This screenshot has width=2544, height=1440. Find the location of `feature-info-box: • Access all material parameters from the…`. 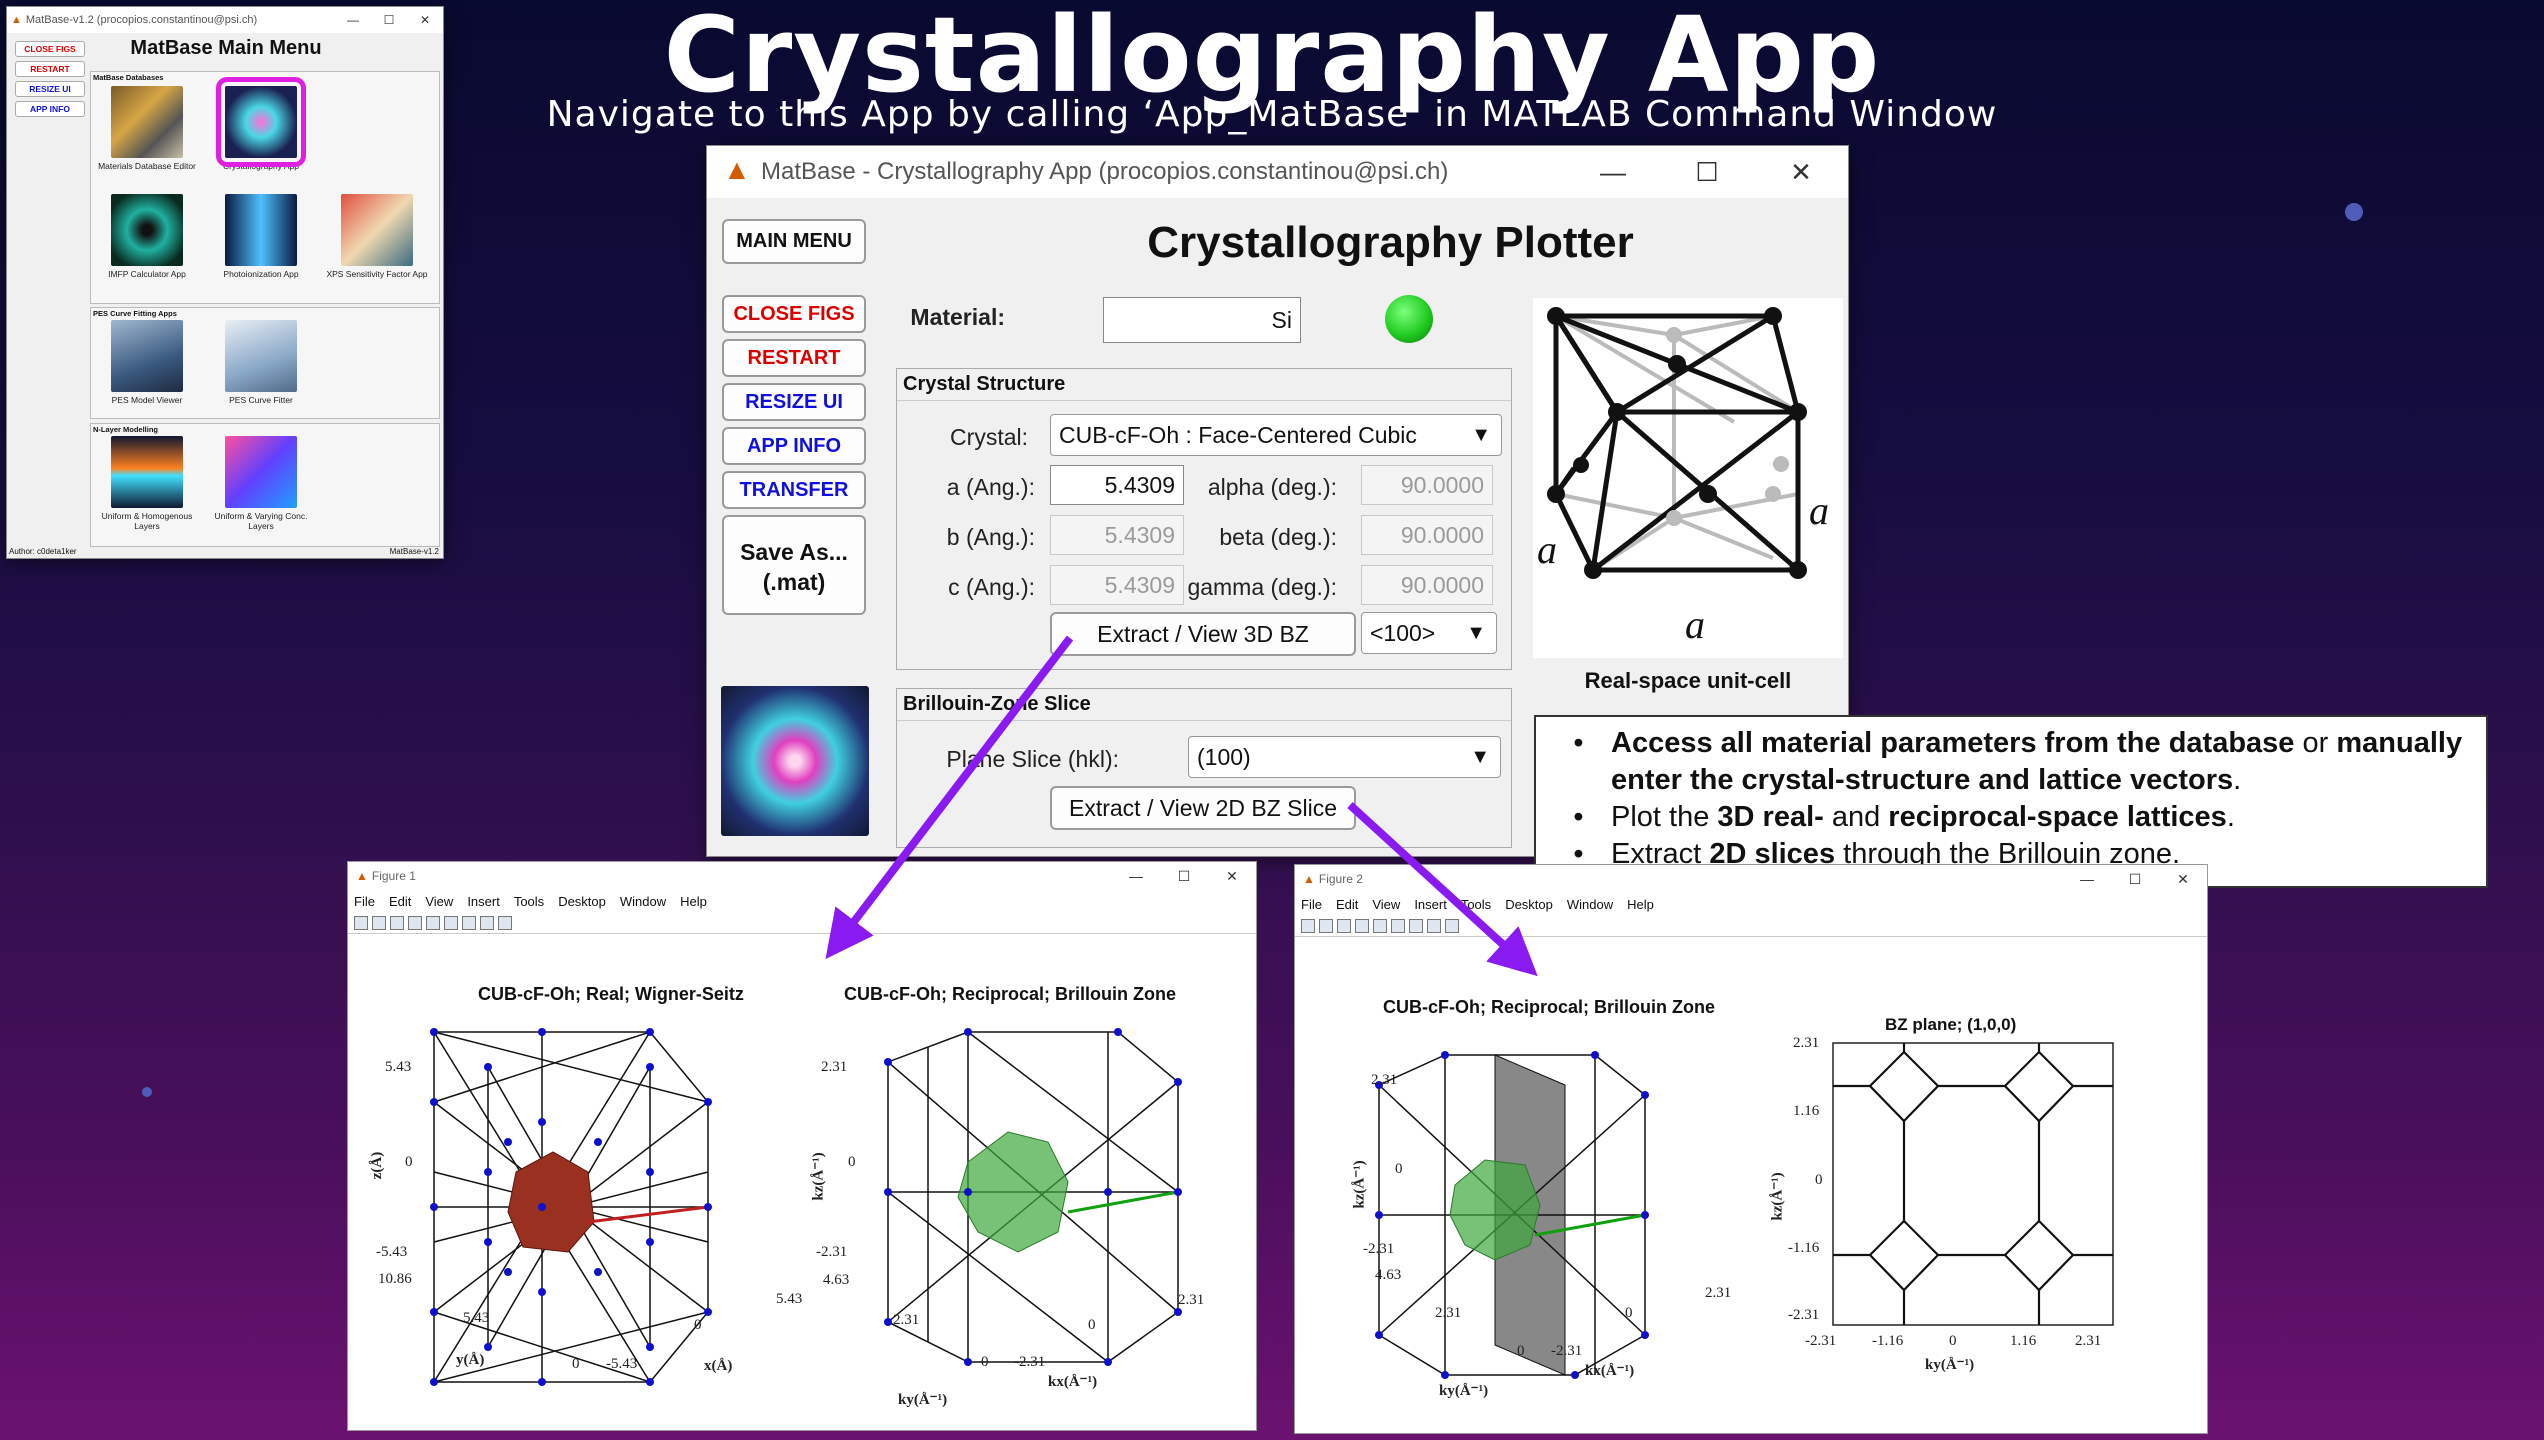

feature-info-box: • Access all material parameters from the… is located at coordinates (2011, 801).